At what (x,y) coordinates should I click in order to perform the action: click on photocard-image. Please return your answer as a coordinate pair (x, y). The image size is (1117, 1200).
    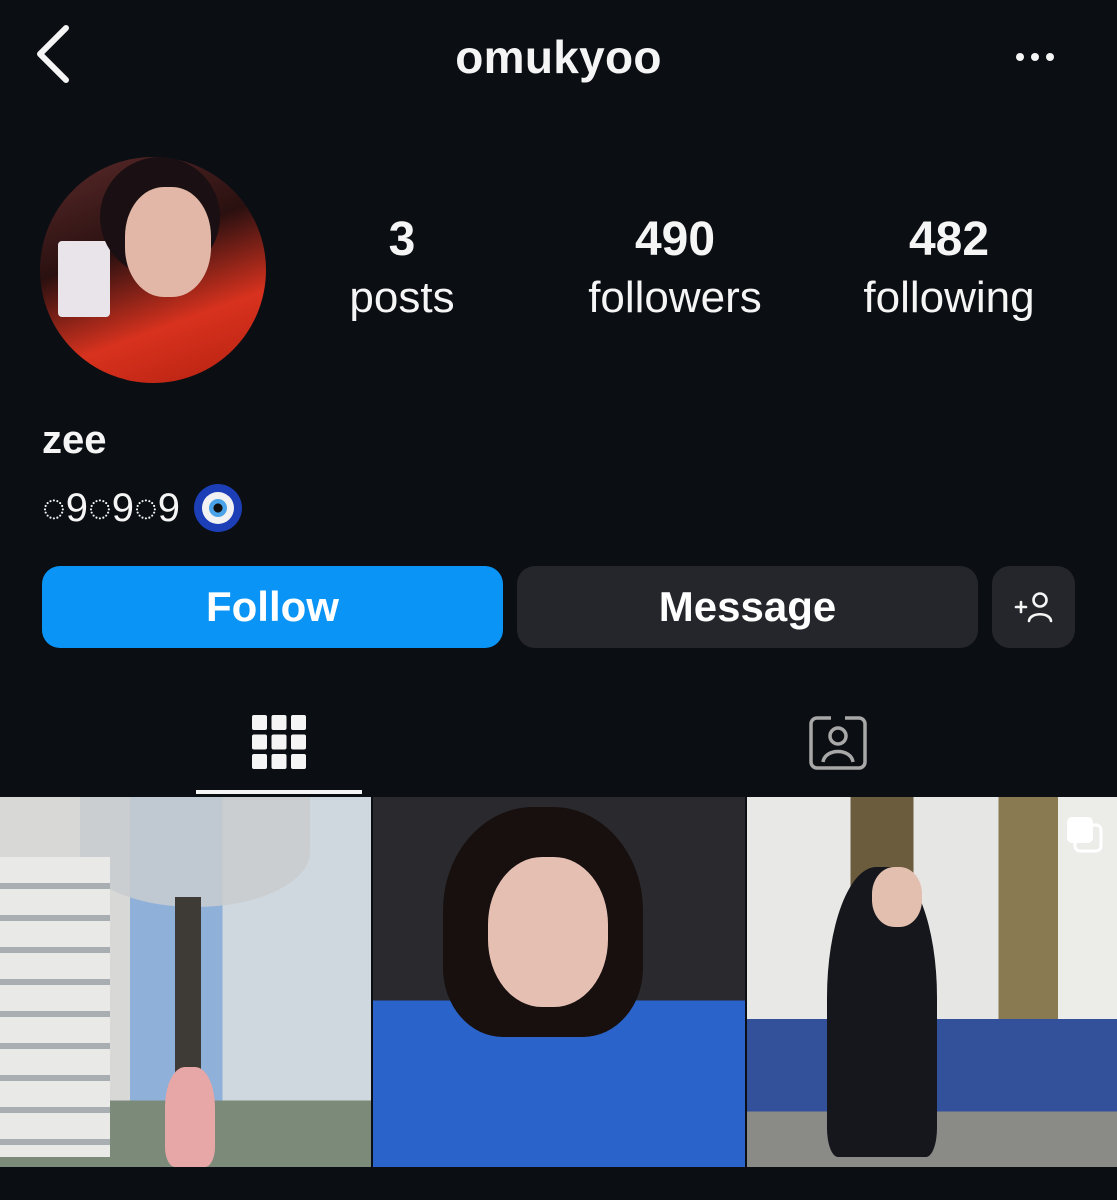
    Looking at the image, I should click on (84, 279).